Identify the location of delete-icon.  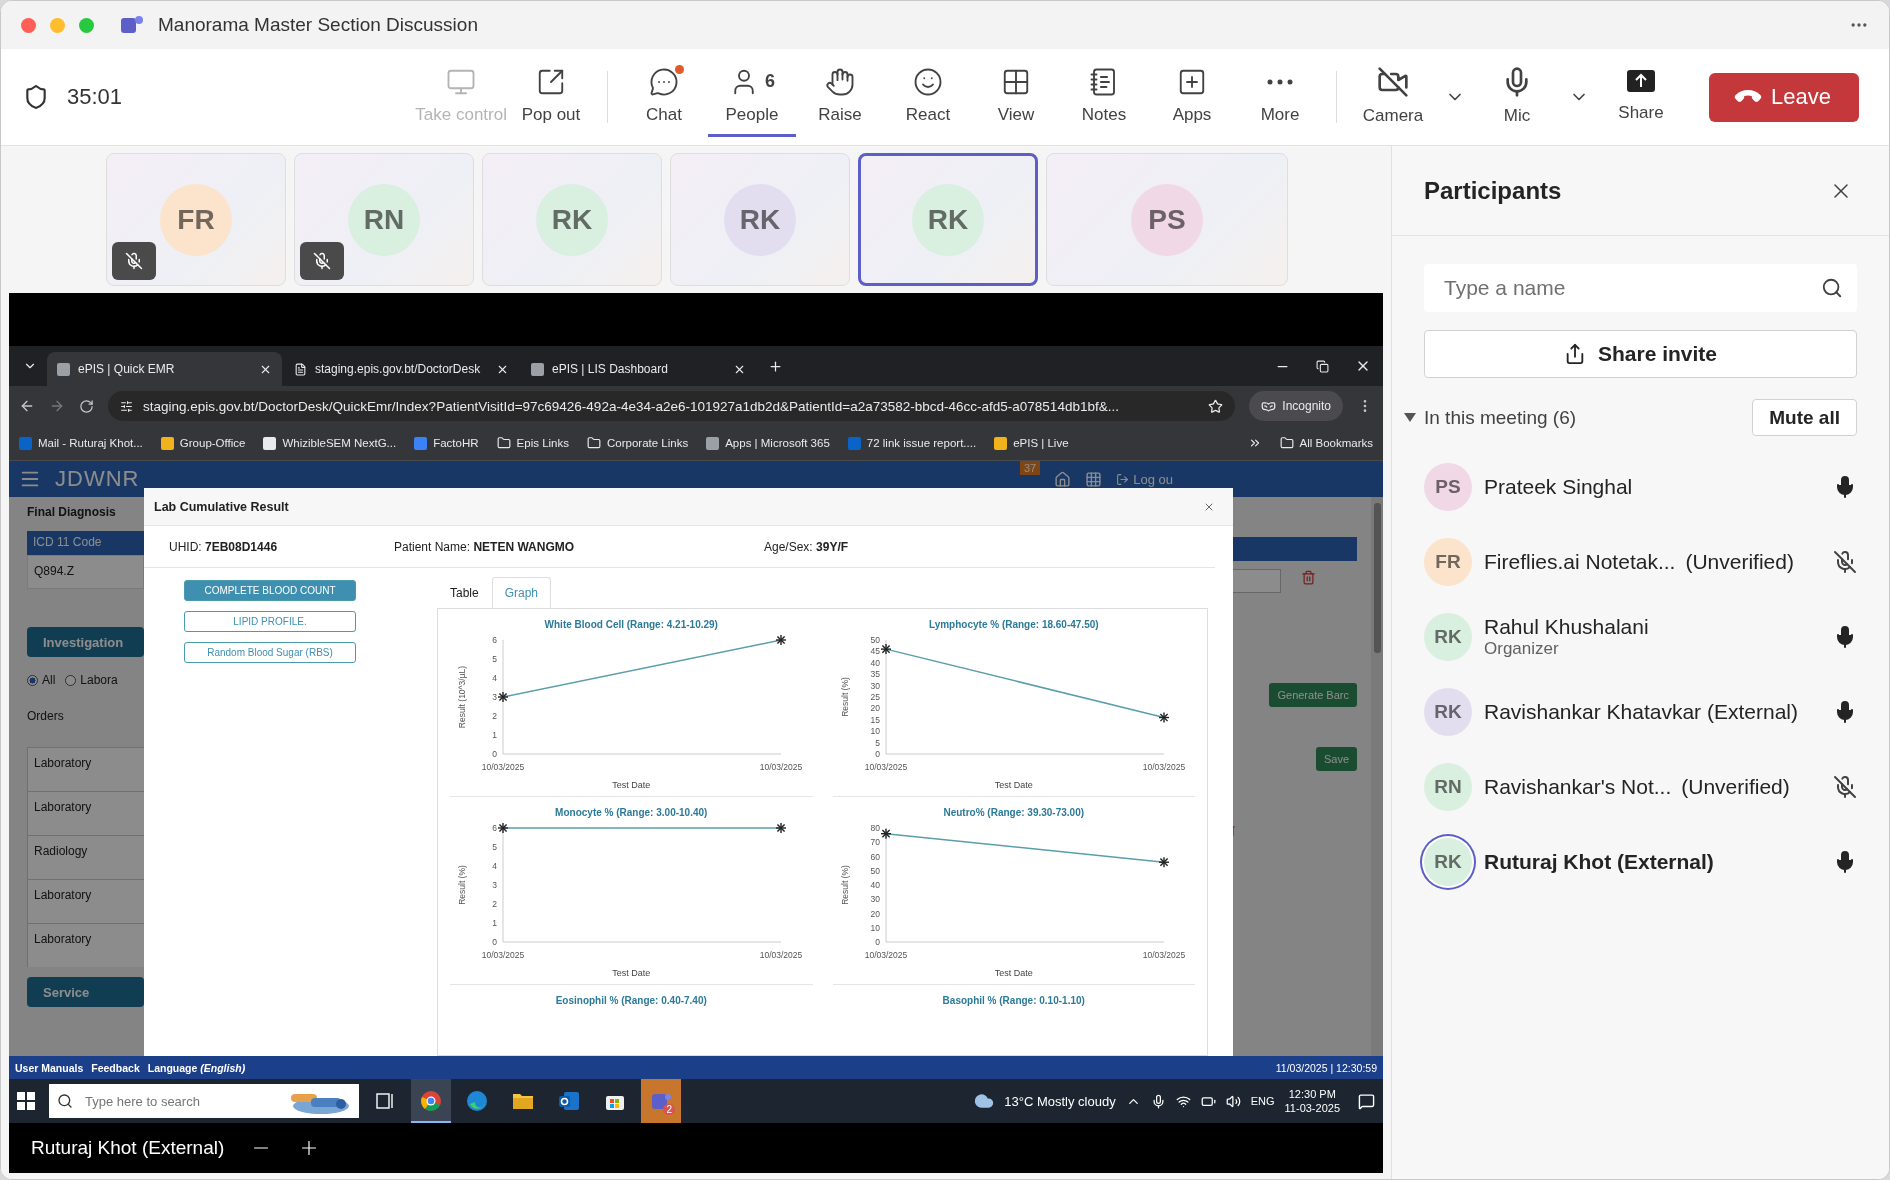
(1308, 577).